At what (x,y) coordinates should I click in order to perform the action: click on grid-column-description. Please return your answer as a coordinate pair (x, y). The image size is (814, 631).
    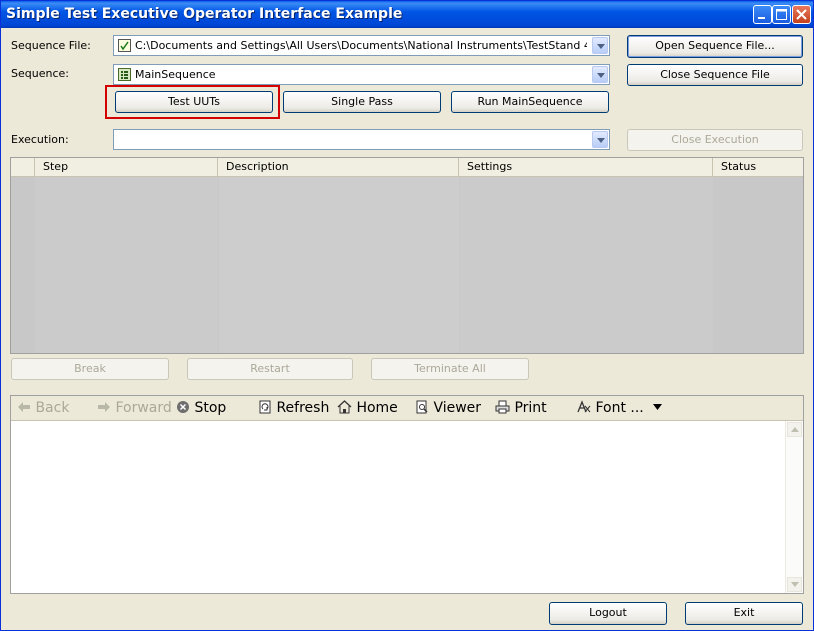
    Looking at the image, I should click on (339, 265).